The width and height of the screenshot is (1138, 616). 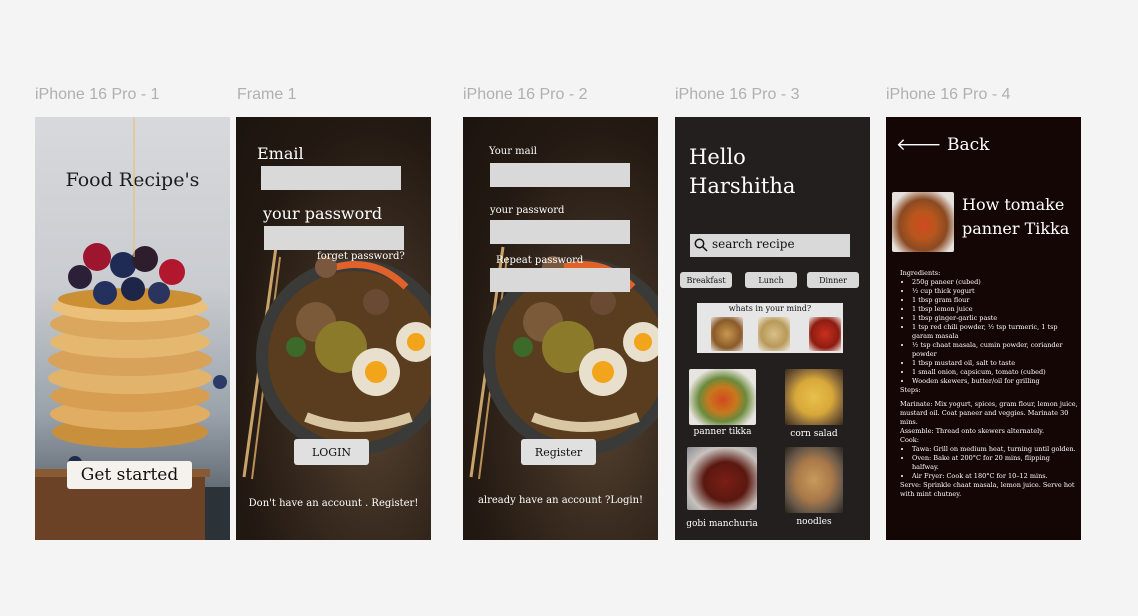 I want to click on greeting-user-name: Harshitha, so click(x=742, y=186).